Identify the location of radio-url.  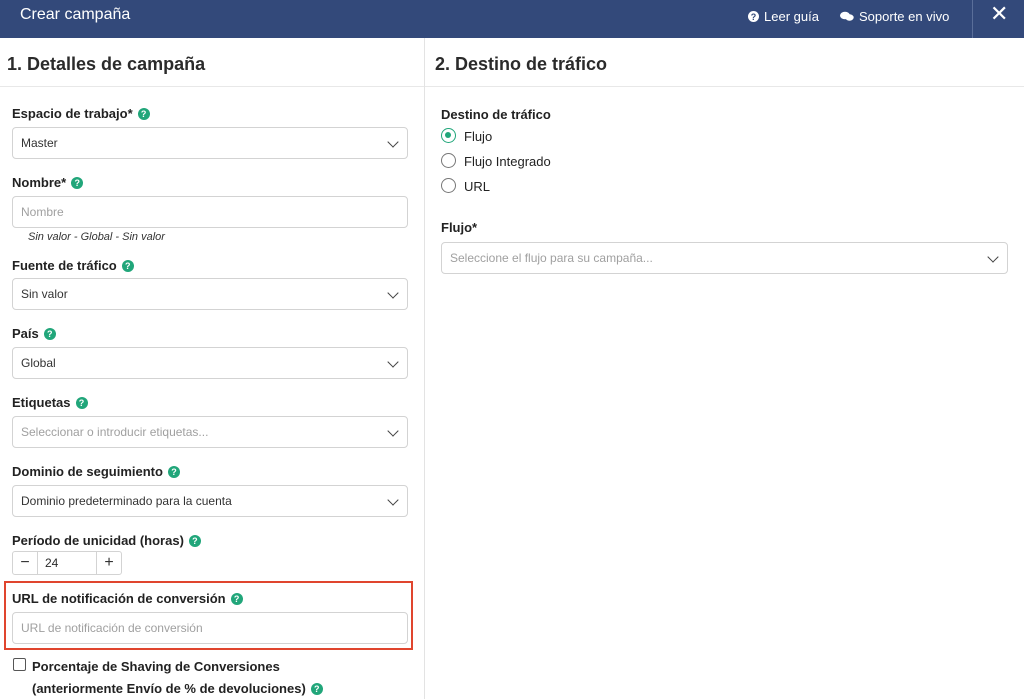
(448, 185).